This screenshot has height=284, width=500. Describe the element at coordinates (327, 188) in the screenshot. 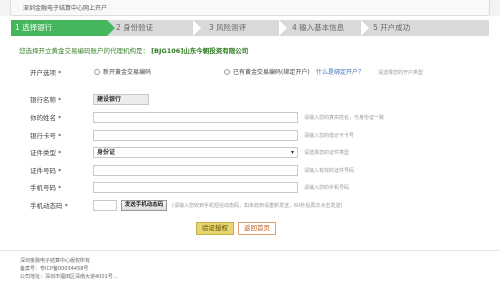

I see `phone-hint: 请输入您的手机号码` at that location.